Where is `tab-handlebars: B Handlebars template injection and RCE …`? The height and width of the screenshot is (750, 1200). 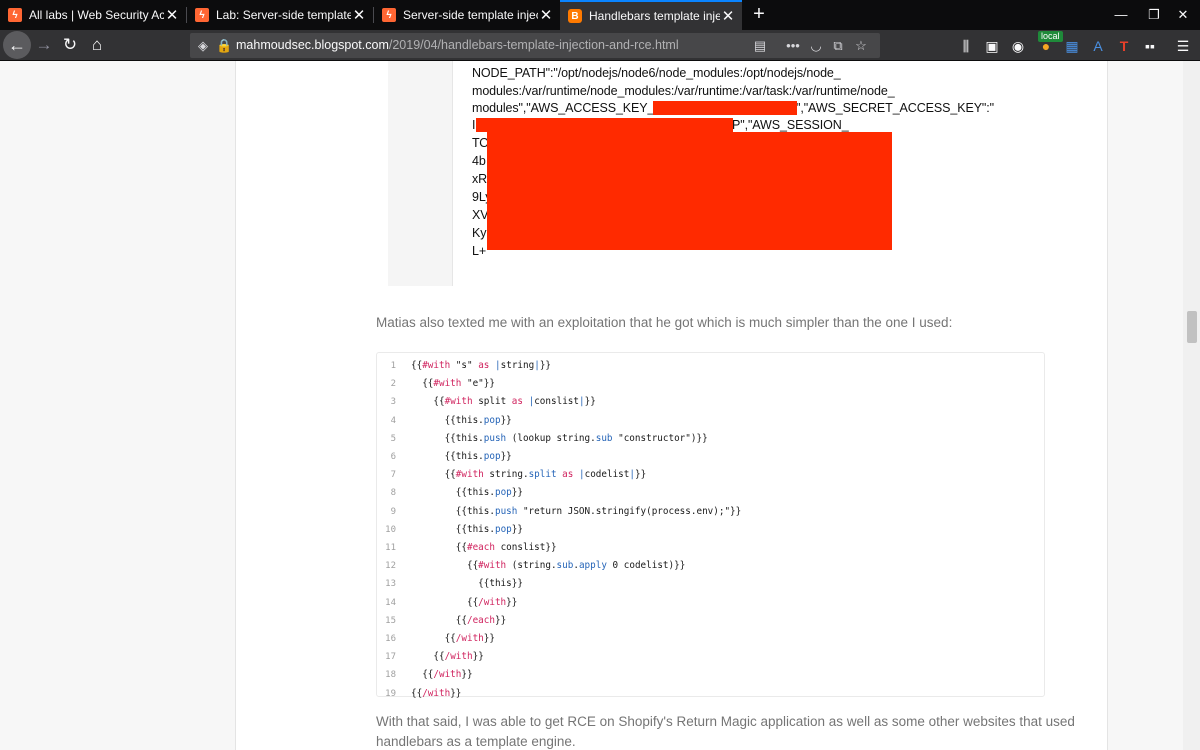
tab-handlebars: B Handlebars template injection and RCE … is located at coordinates (651, 15).